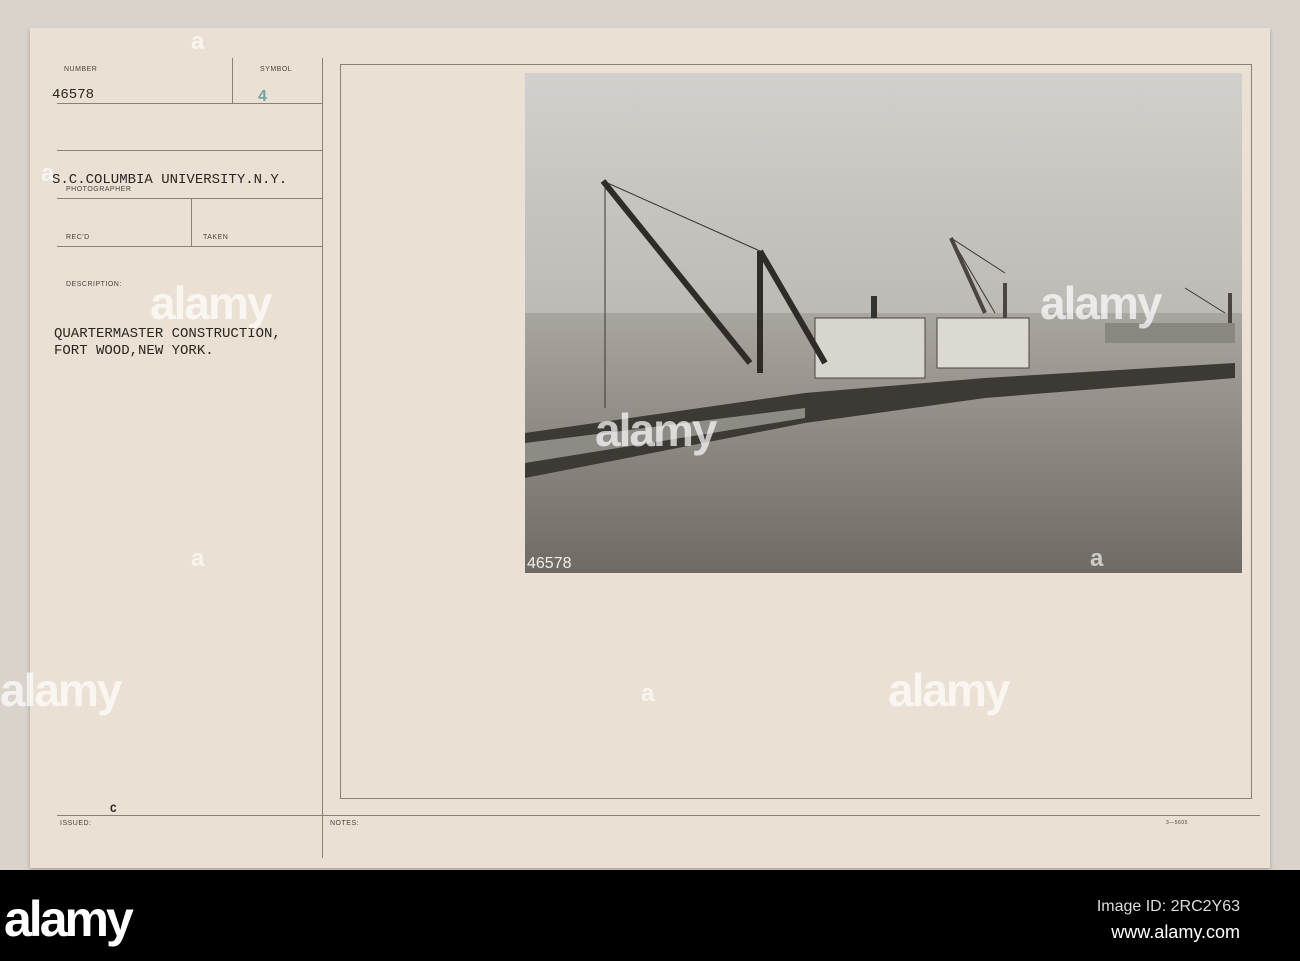 The image size is (1300, 961). I want to click on image-id: Image ID: 2RC2Y63, so click(1168, 906).